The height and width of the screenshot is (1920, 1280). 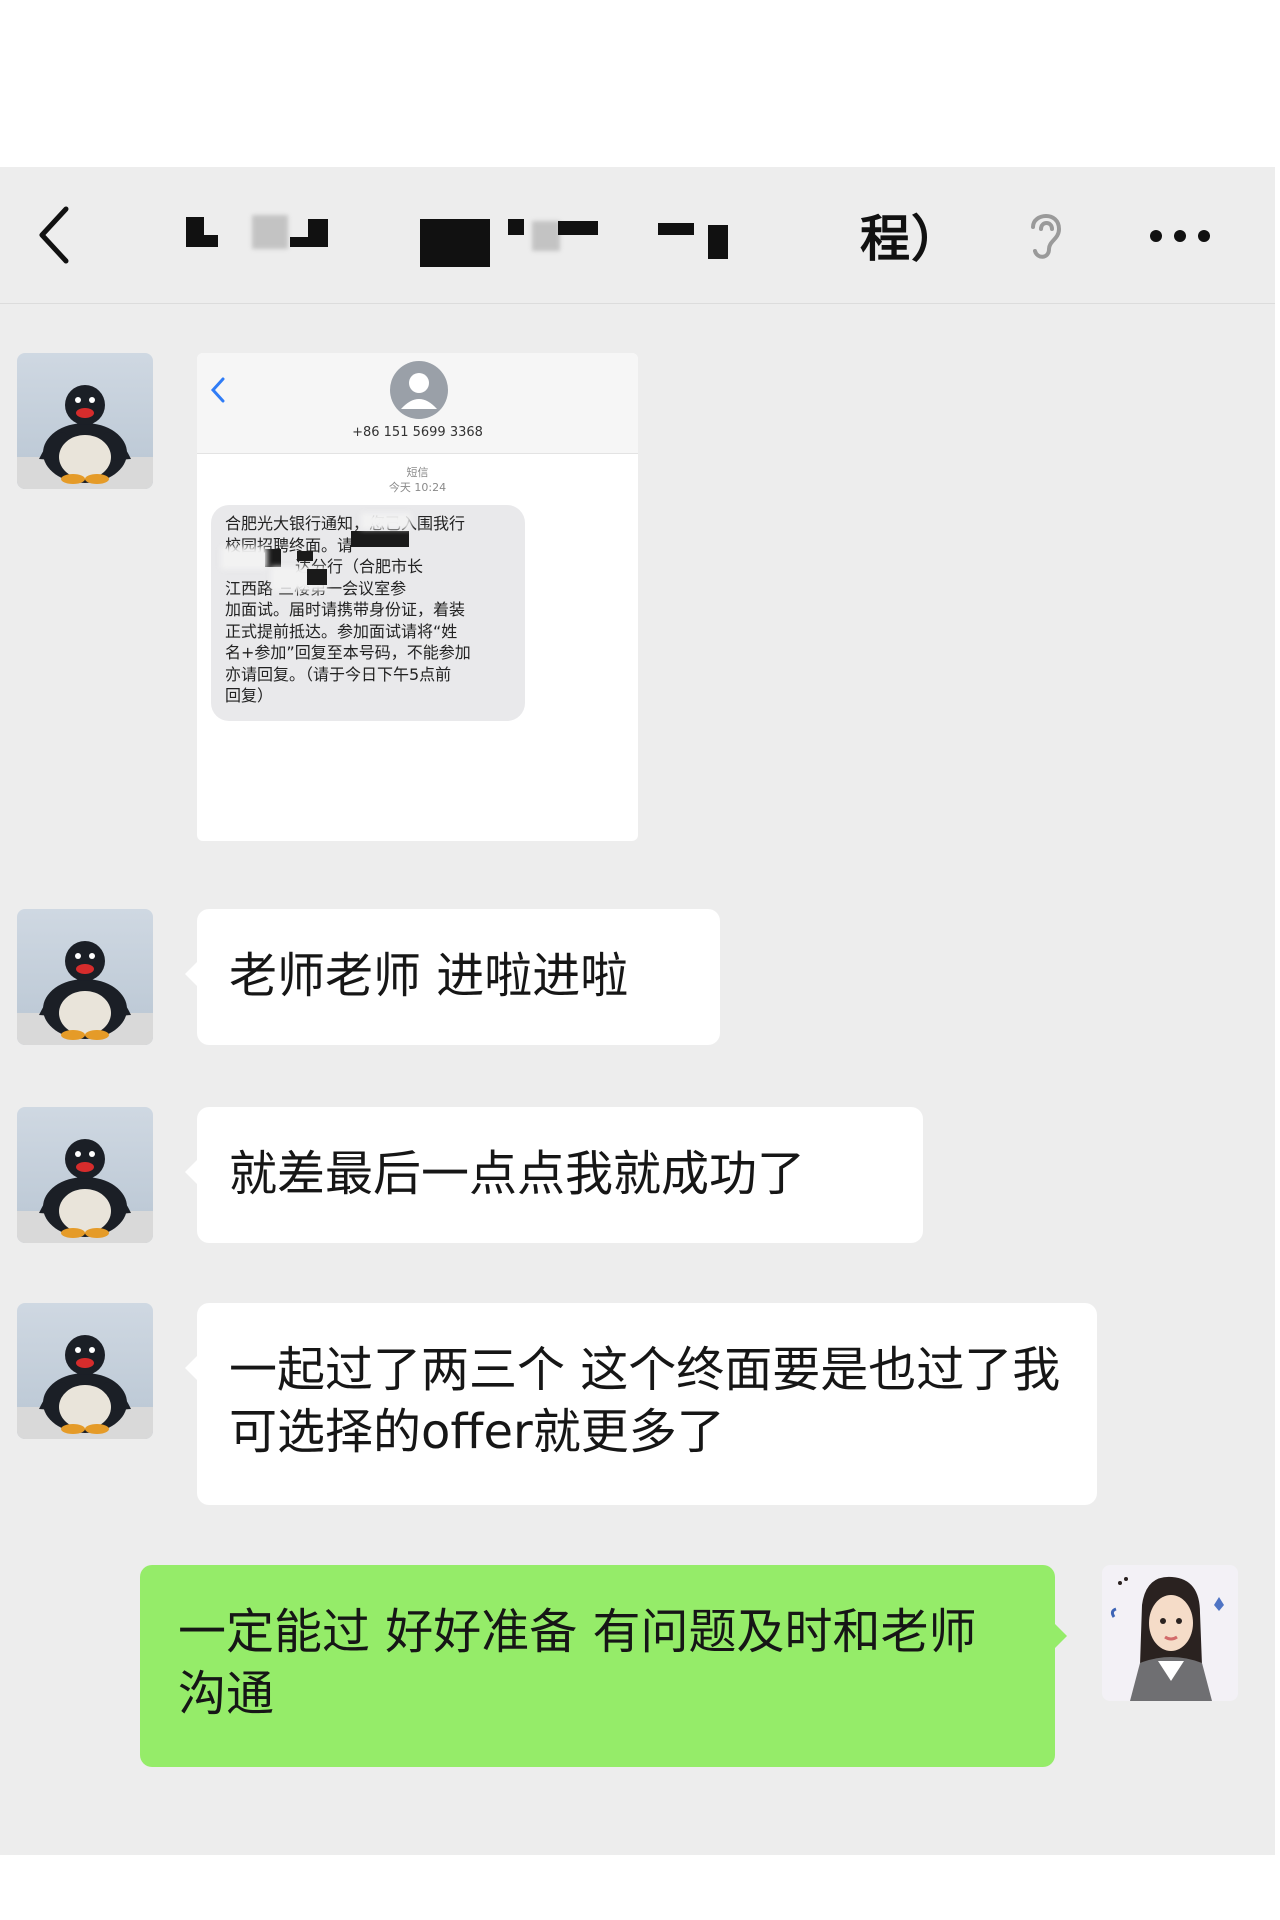 What do you see at coordinates (645, 1401) in the screenshot?
I see `message-text: 一起过了两三个 这个终面要是也过了我可选择的offer就更多了` at bounding box center [645, 1401].